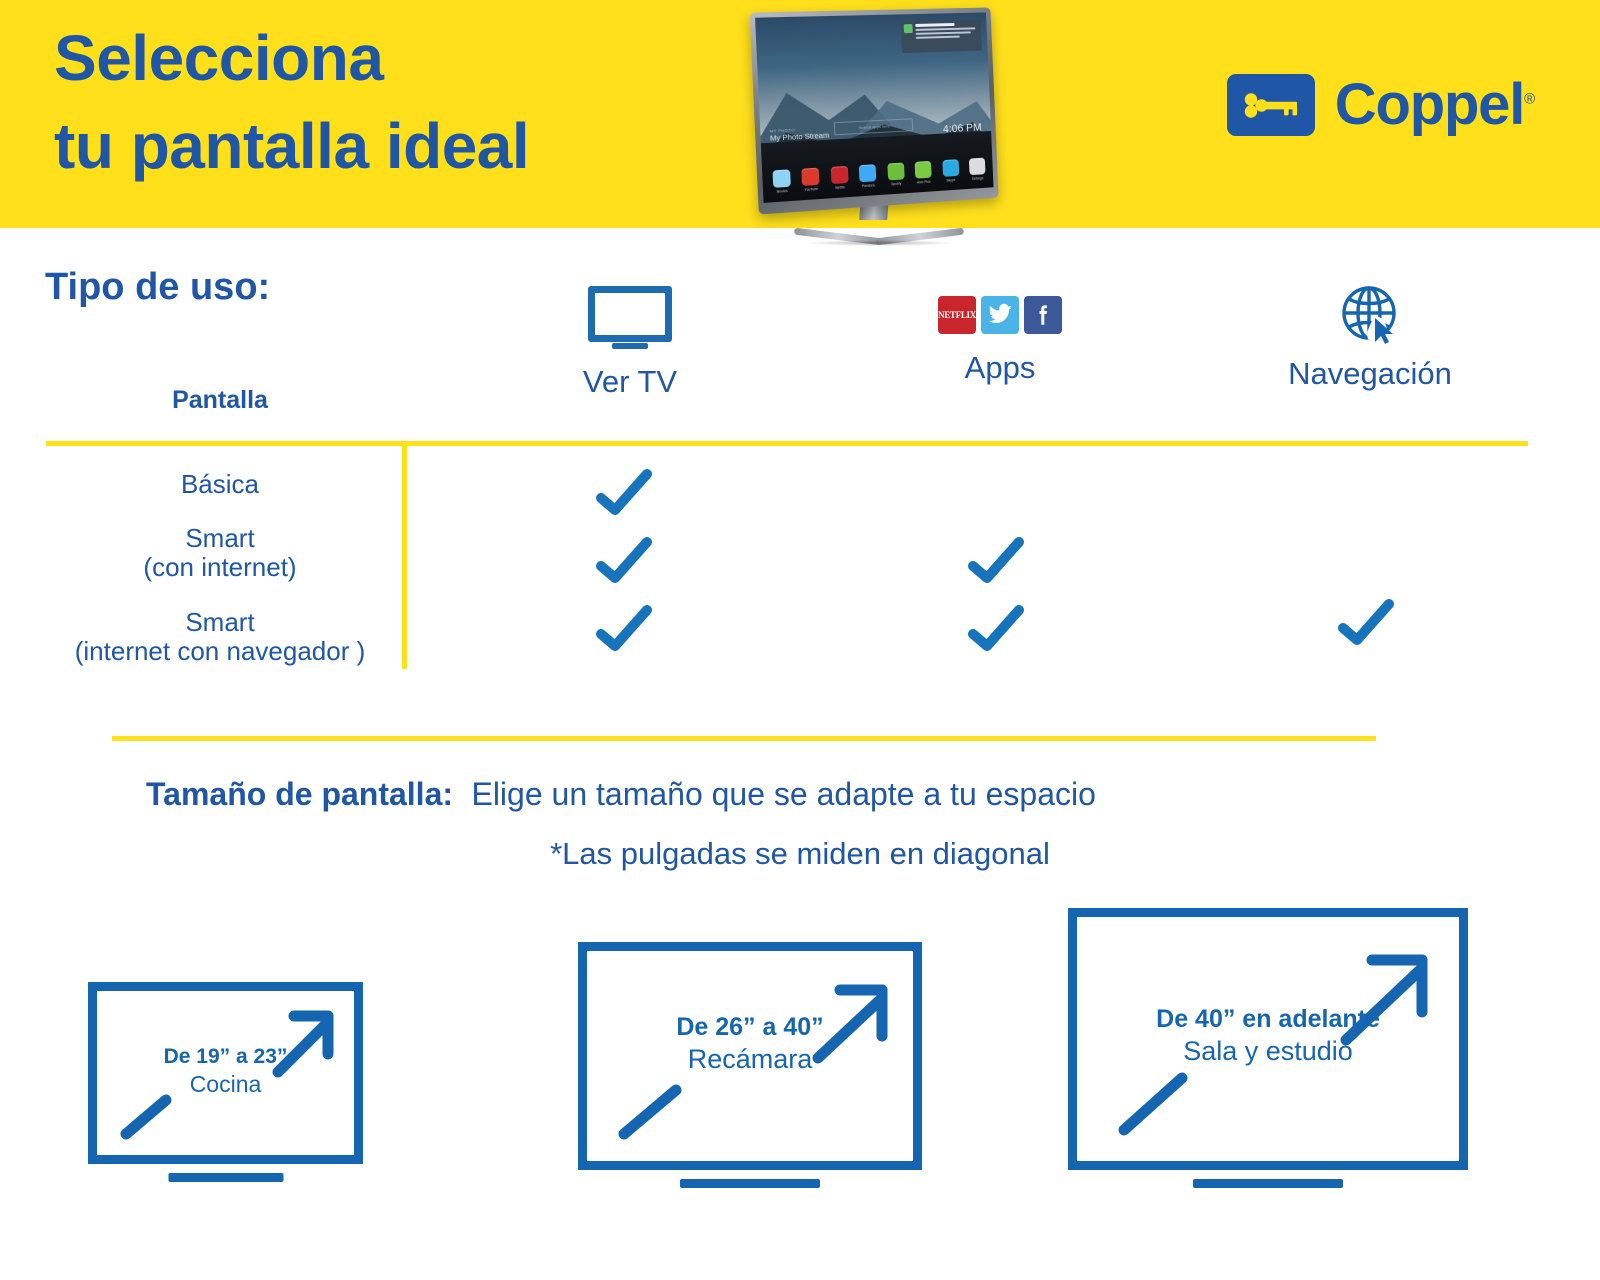  What do you see at coordinates (1435, 105) in the screenshot?
I see `coppel-wordmark: Coppel®` at bounding box center [1435, 105].